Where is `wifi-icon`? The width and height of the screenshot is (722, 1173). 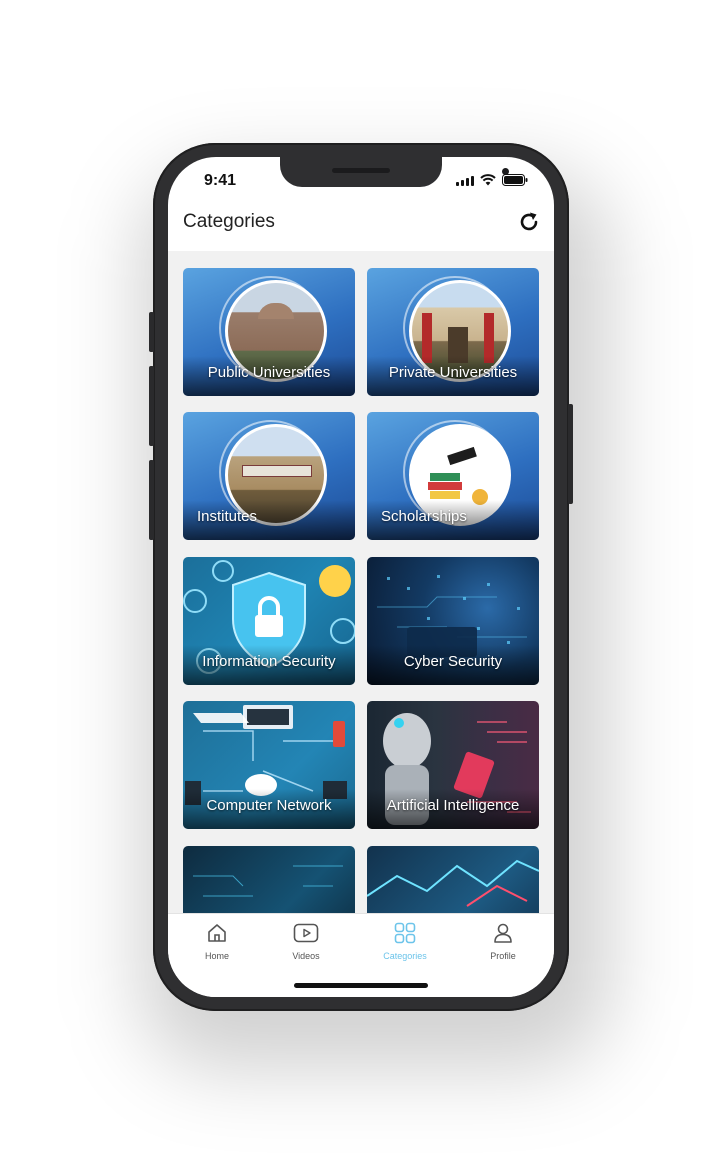
wifi-icon is located at coordinates (488, 180).